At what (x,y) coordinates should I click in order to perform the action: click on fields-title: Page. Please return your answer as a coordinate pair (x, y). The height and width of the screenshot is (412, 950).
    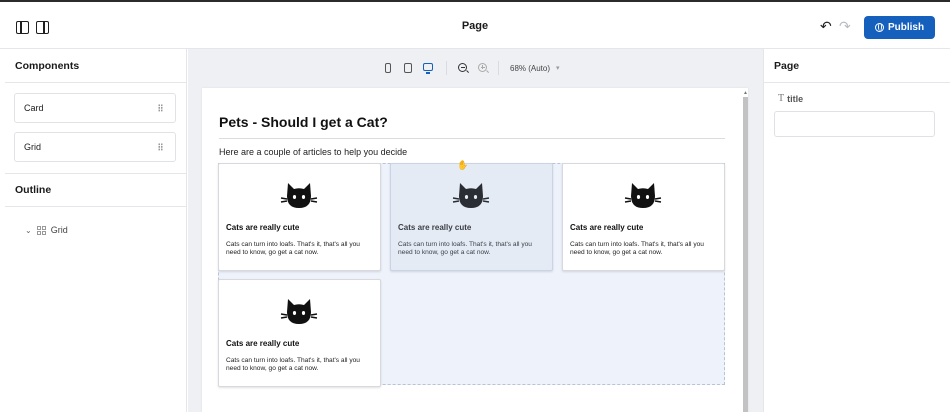
    Looking at the image, I should click on (787, 66).